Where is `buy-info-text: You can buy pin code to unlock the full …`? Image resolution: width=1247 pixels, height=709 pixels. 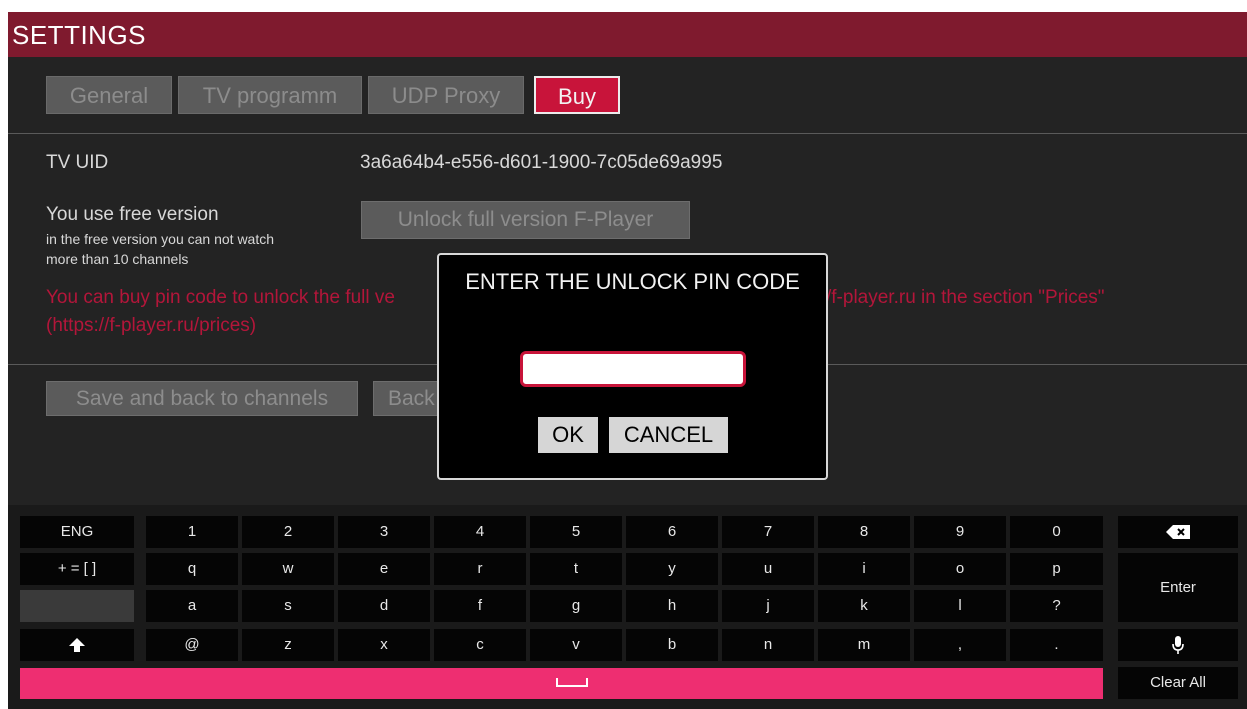 buy-info-text: You can buy pin code to unlock the full … is located at coordinates (220, 297).